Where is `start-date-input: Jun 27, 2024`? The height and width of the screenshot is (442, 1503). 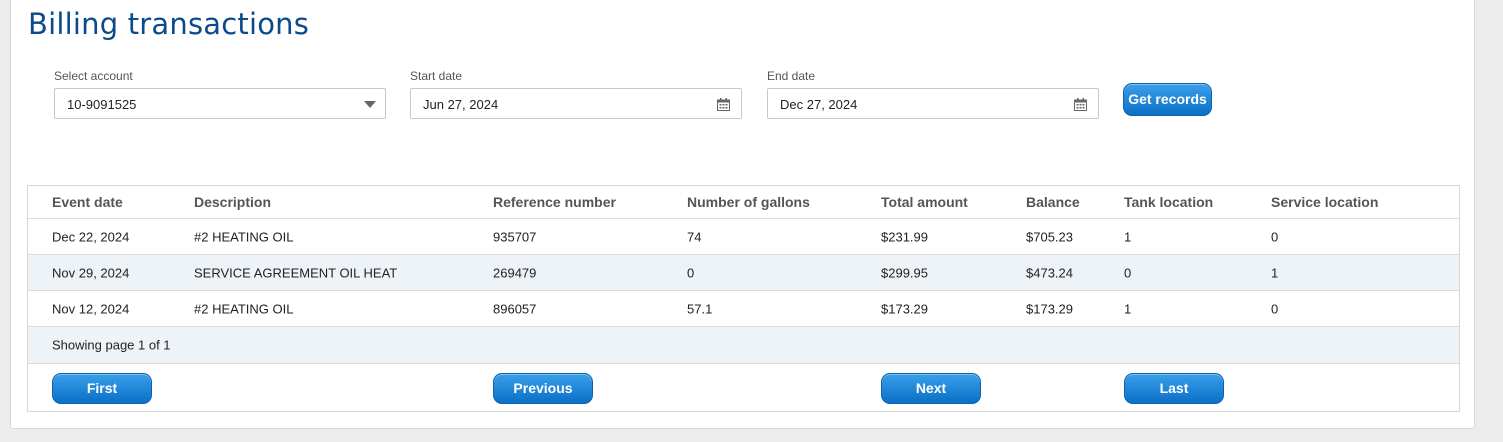 start-date-input: Jun 27, 2024 is located at coordinates (576, 103).